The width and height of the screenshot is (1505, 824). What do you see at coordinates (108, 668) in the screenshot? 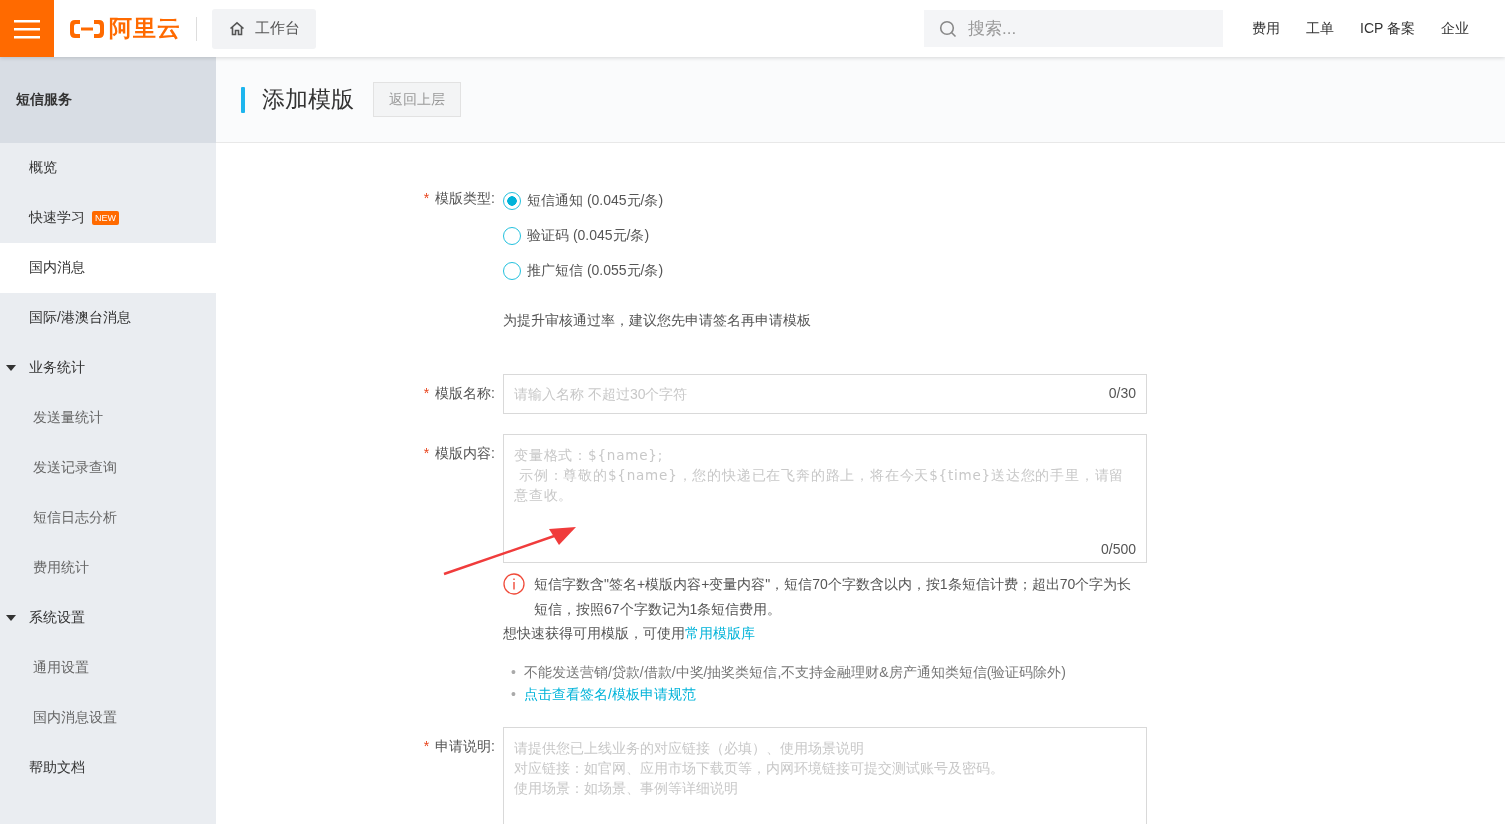
I see `sidebar-subitem: 通用设置` at bounding box center [108, 668].